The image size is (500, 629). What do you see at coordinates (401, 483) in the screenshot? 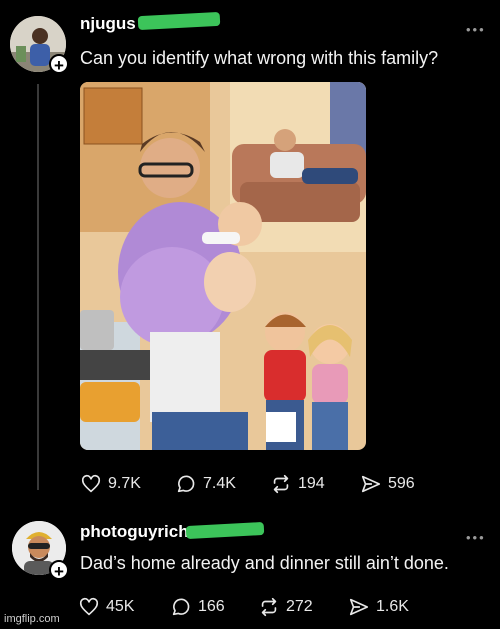
I see `share-count: 596` at bounding box center [401, 483].